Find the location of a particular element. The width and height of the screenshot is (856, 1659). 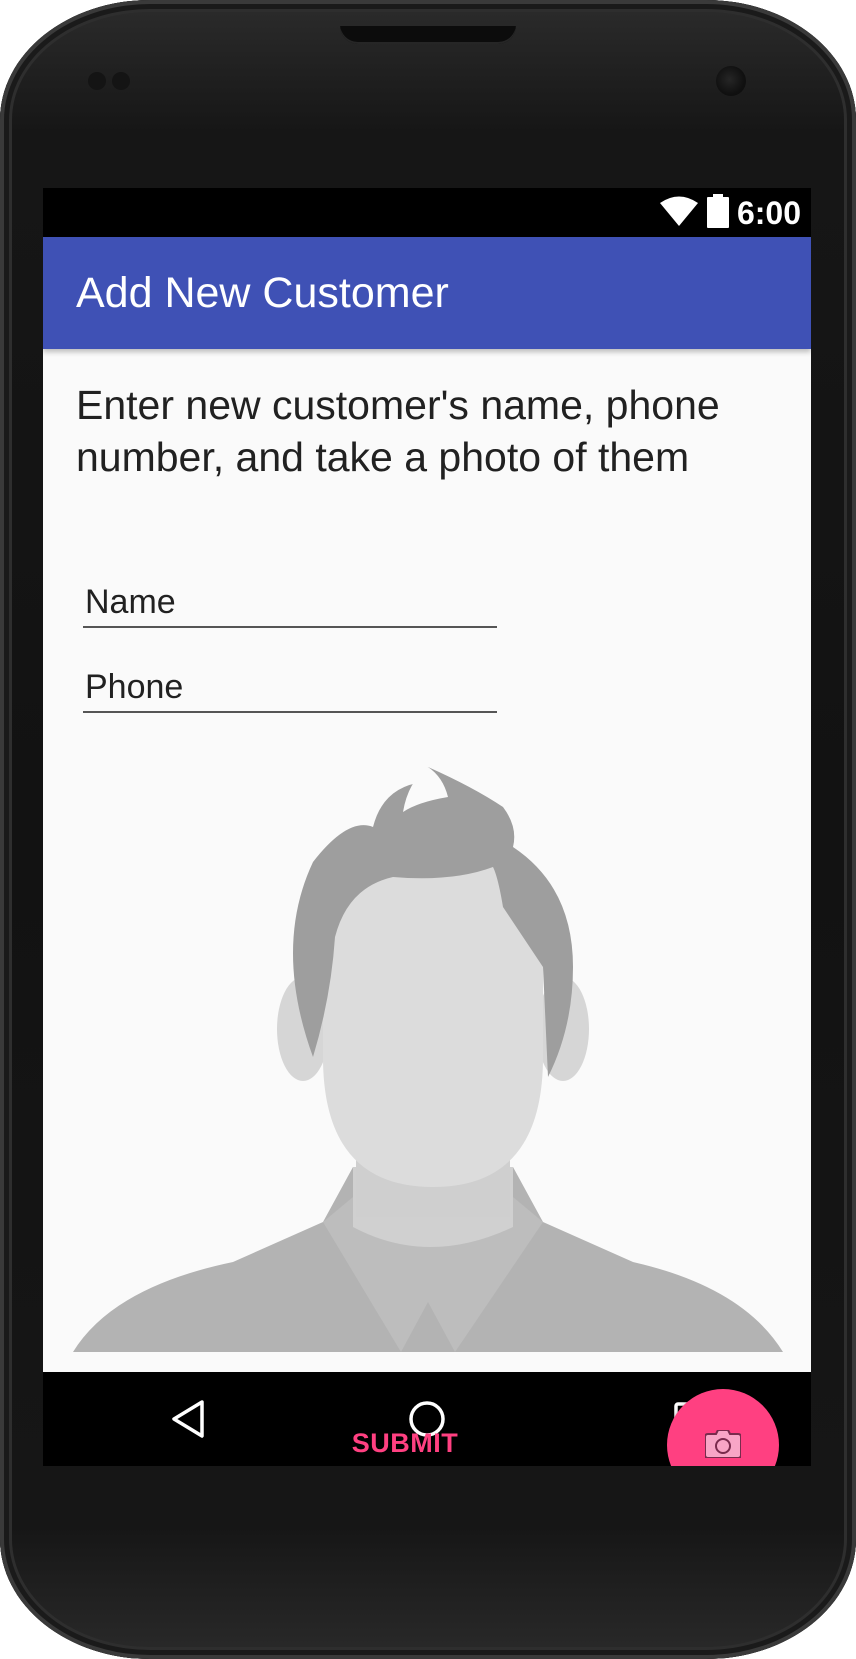

status-icons: 6:00 is located at coordinates (730, 213).